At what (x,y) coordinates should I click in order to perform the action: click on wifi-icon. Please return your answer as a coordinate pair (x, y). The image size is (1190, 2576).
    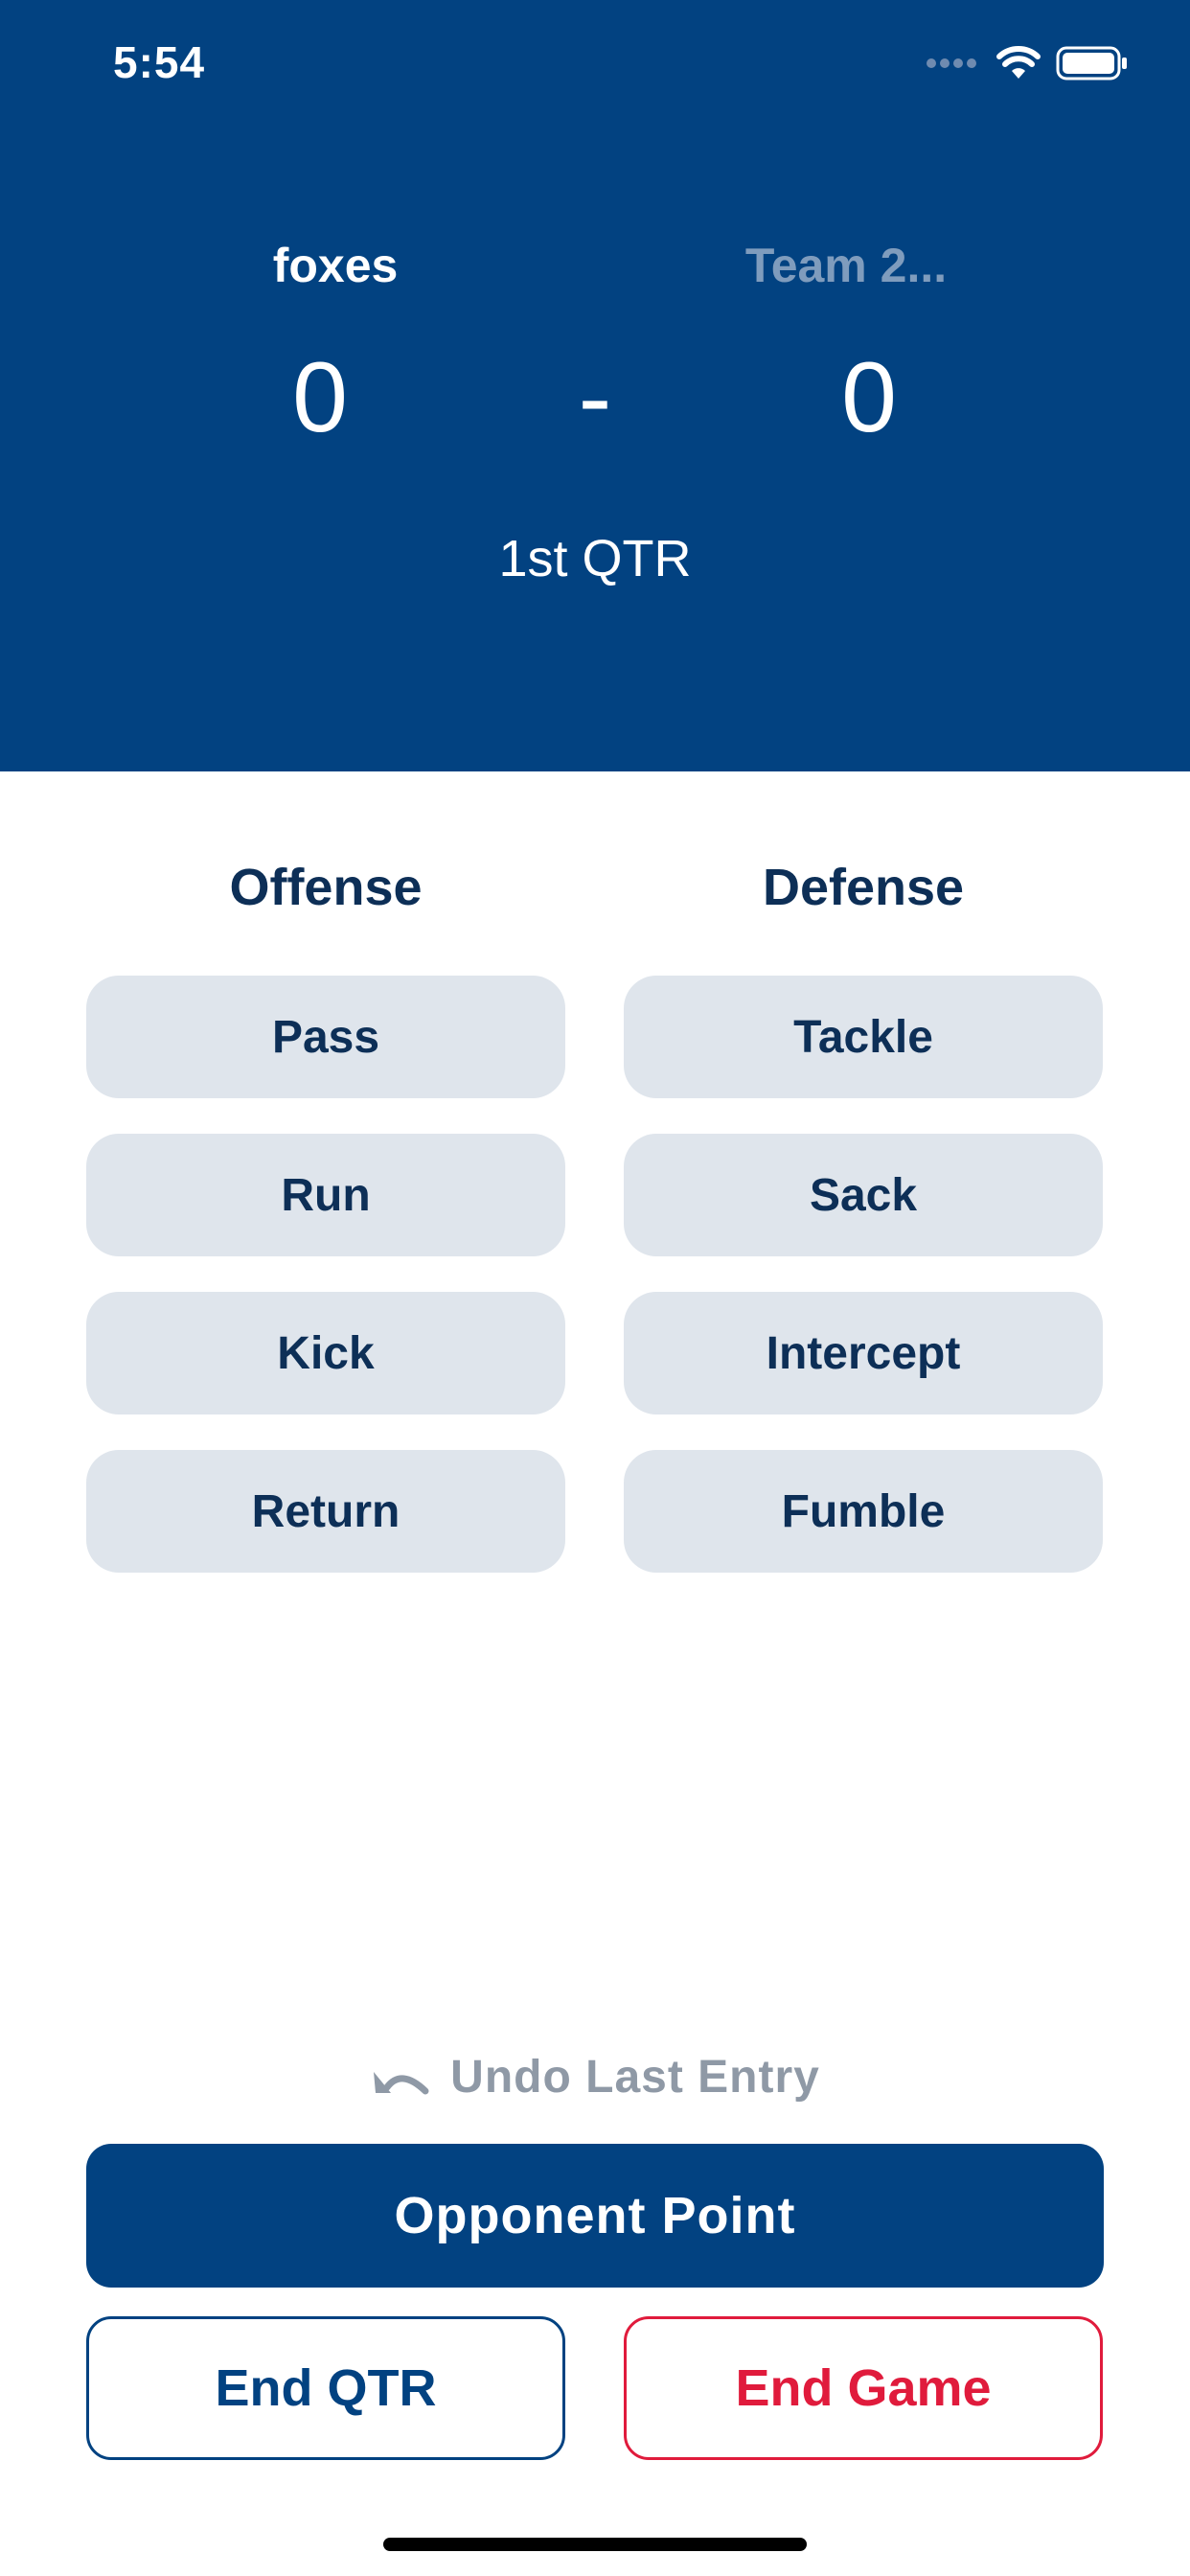
    Looking at the image, I should click on (1018, 63).